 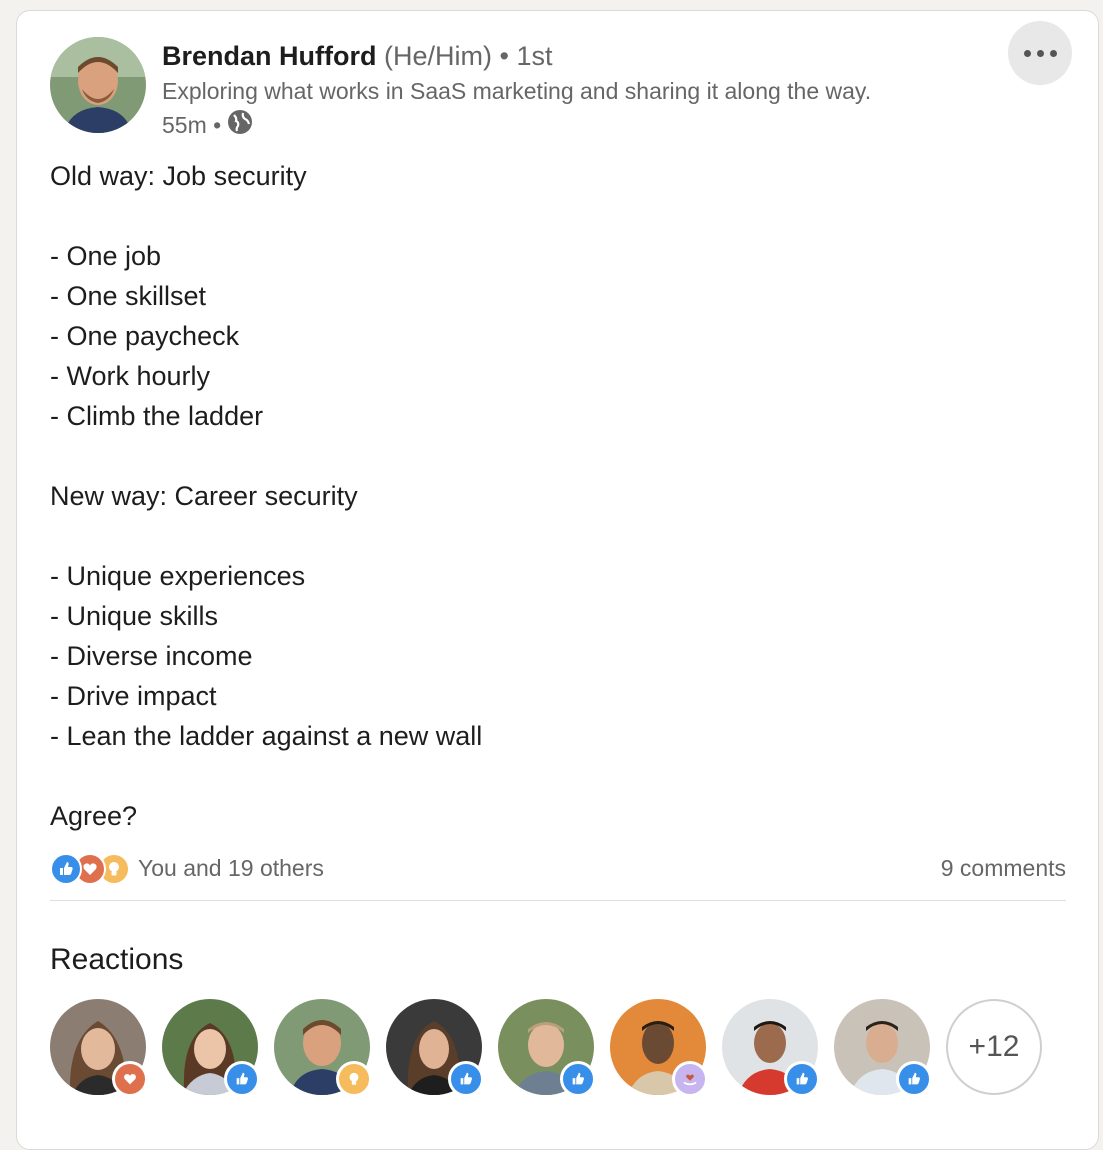 I want to click on author-avatar, so click(x=98, y=85).